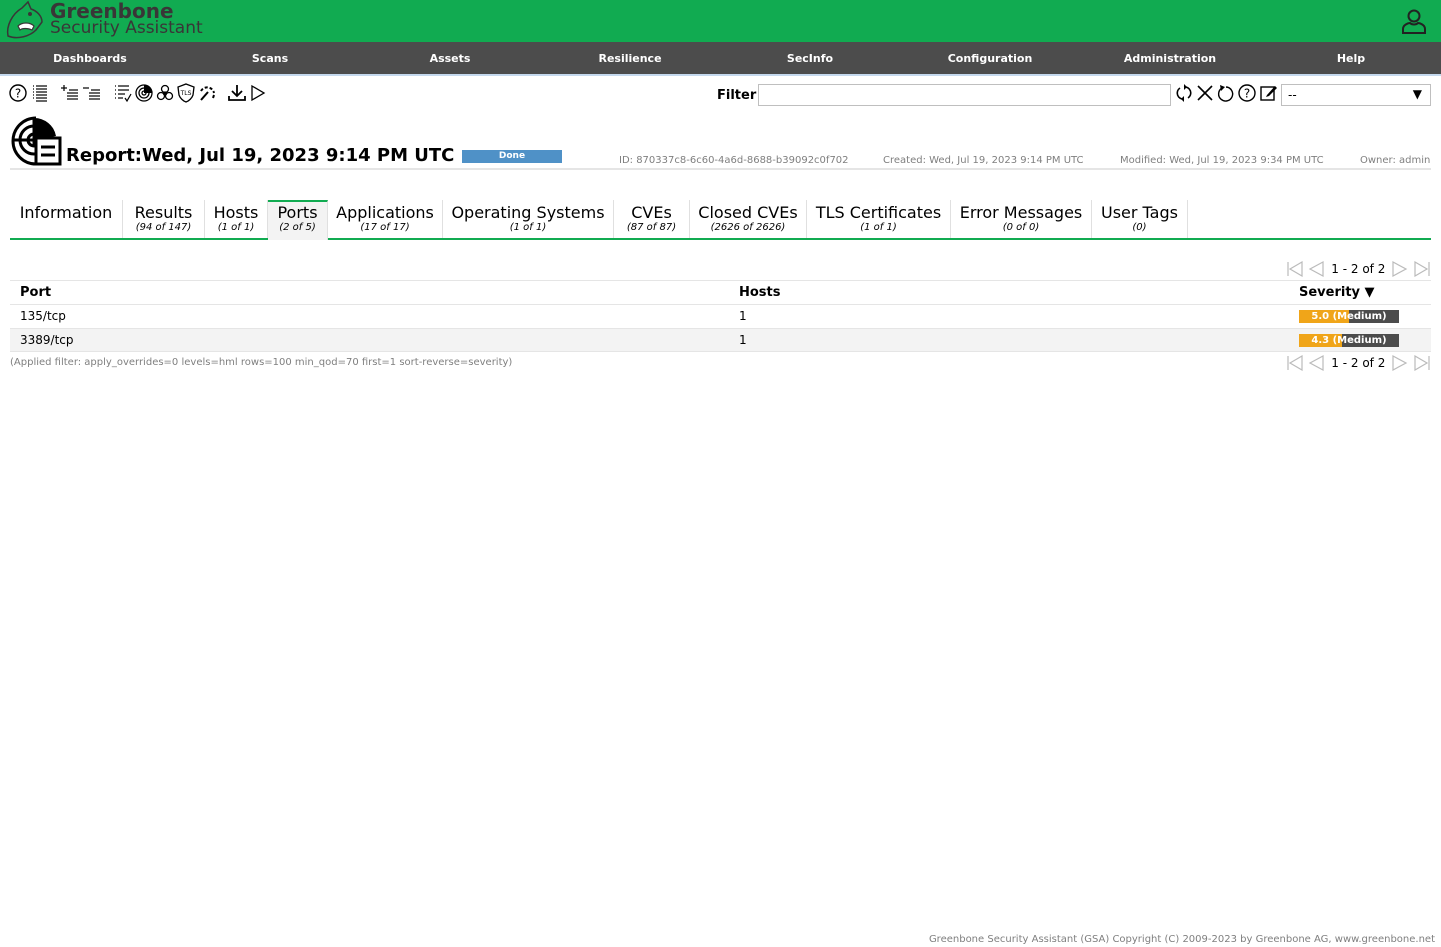 This screenshot has height=947, width=1441. What do you see at coordinates (165, 93) in the screenshot?
I see `biohazard-icon` at bounding box center [165, 93].